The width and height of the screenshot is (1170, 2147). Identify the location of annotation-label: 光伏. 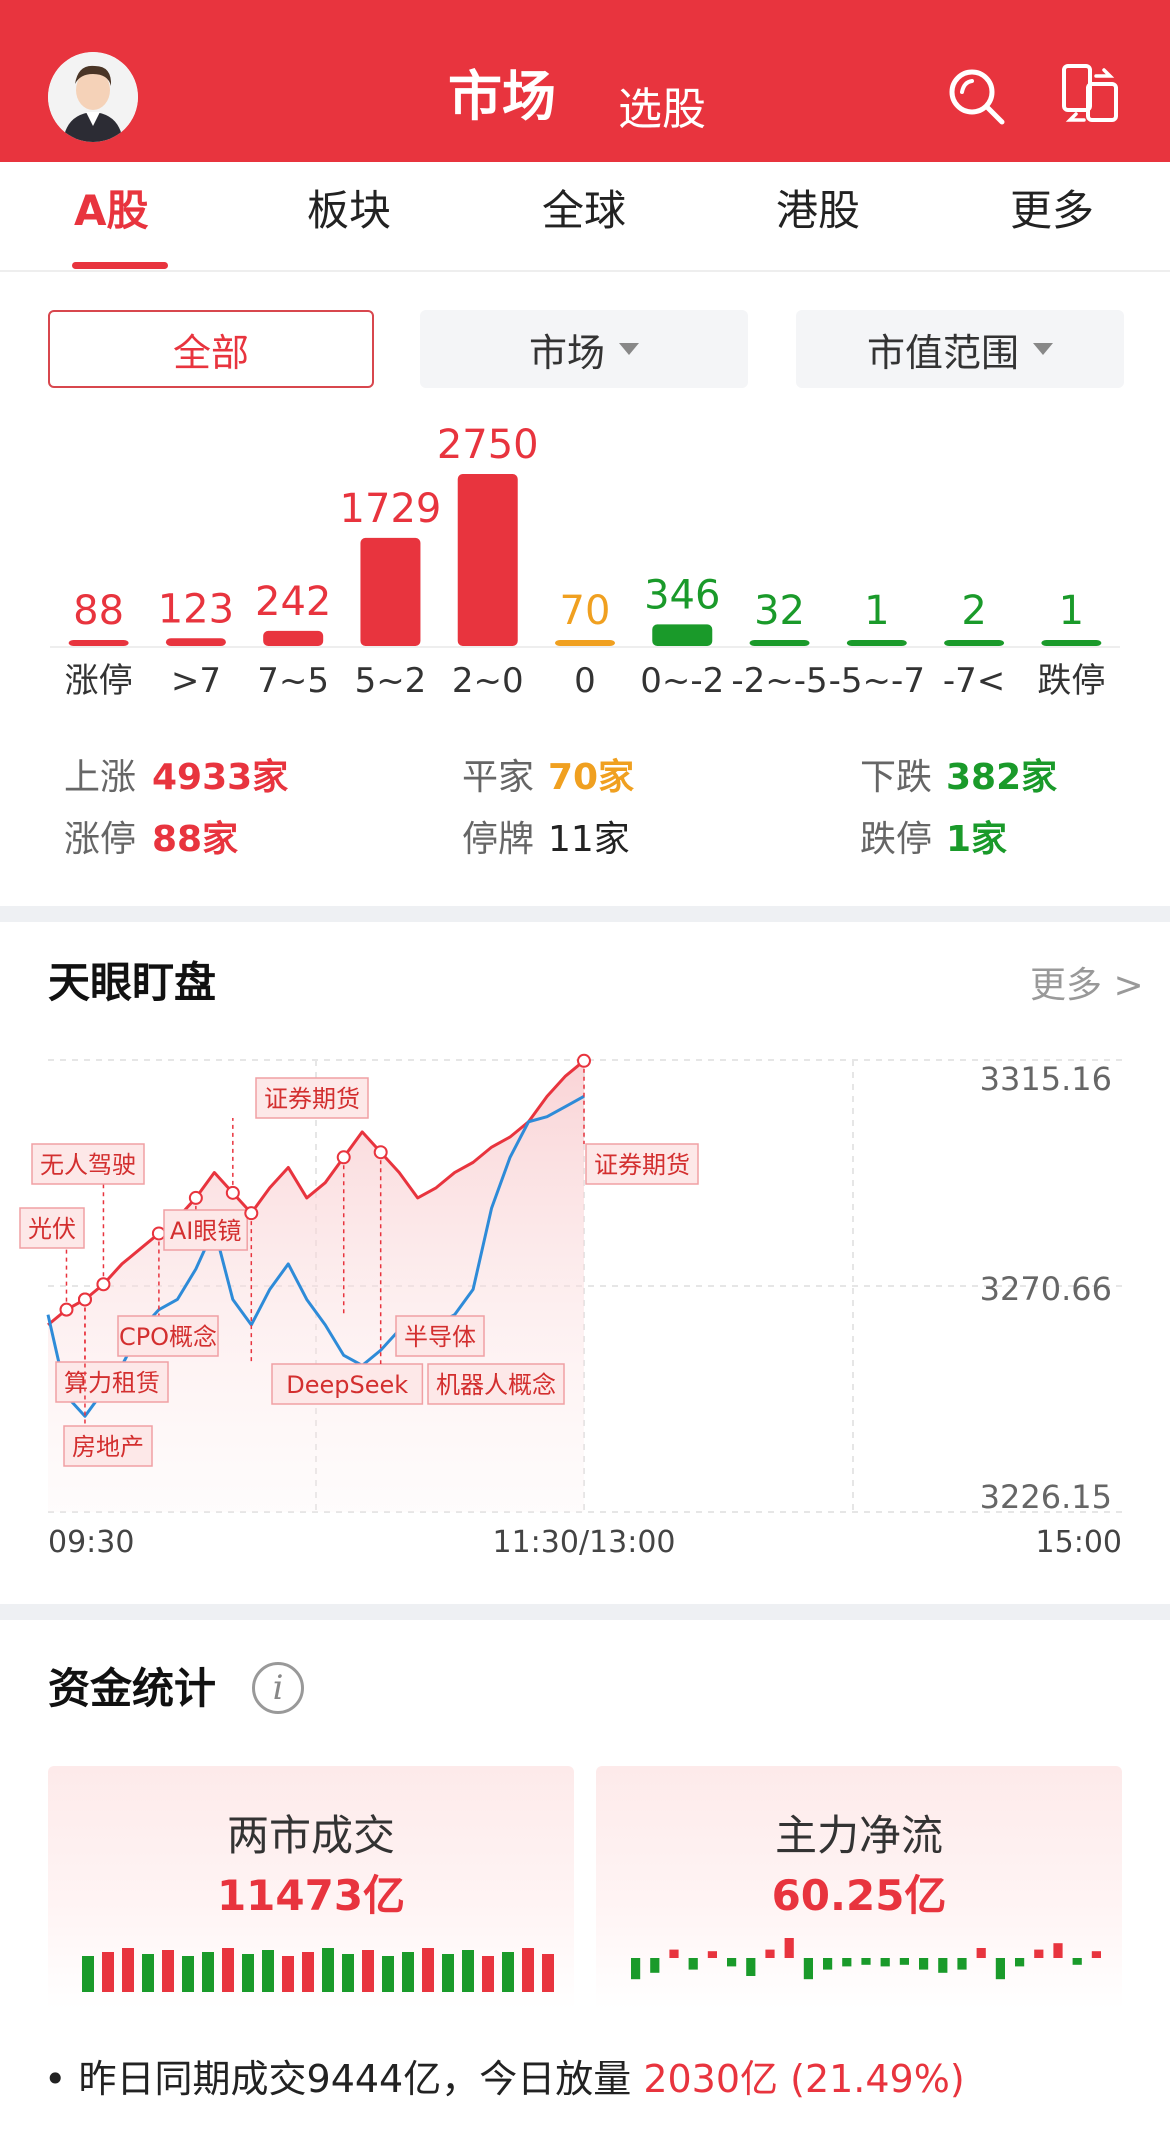
(52, 1229).